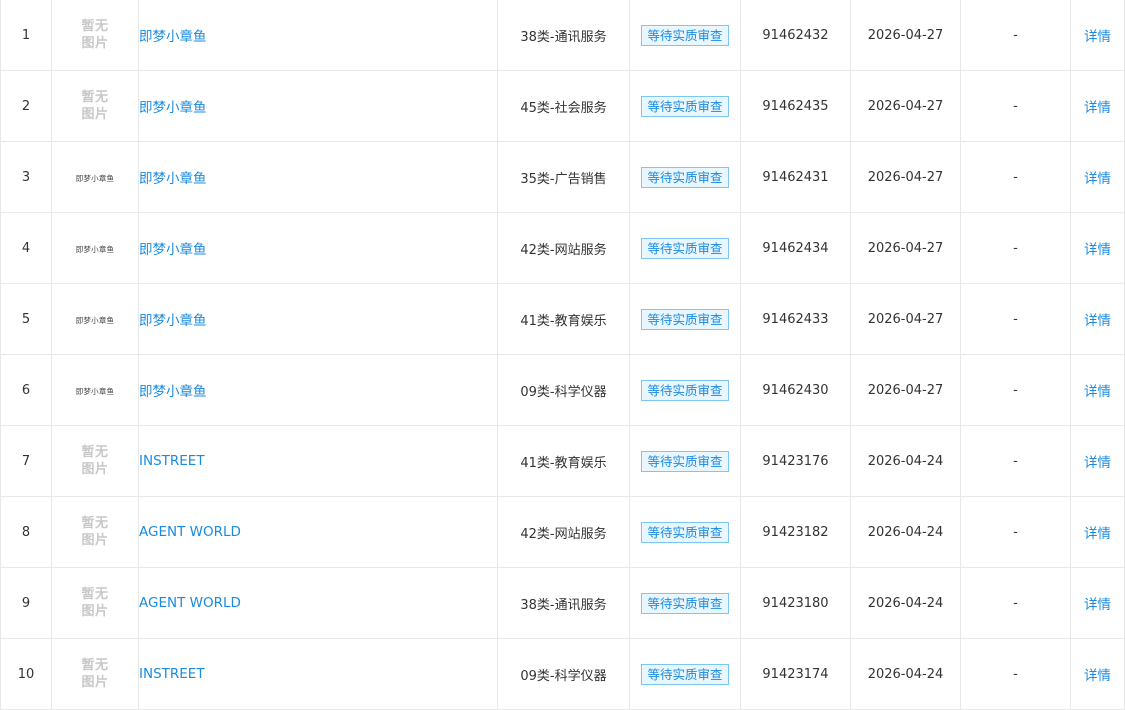 Image resolution: width=1125 pixels, height=710 pixels. What do you see at coordinates (26, 603) in the screenshot?
I see `row-index: 9` at bounding box center [26, 603].